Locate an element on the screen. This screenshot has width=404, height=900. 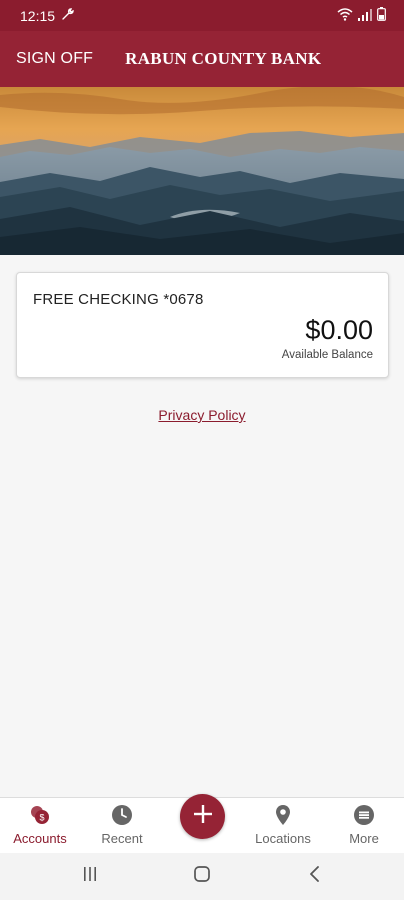
status-left: 12:15 is located at coordinates (47, 15).